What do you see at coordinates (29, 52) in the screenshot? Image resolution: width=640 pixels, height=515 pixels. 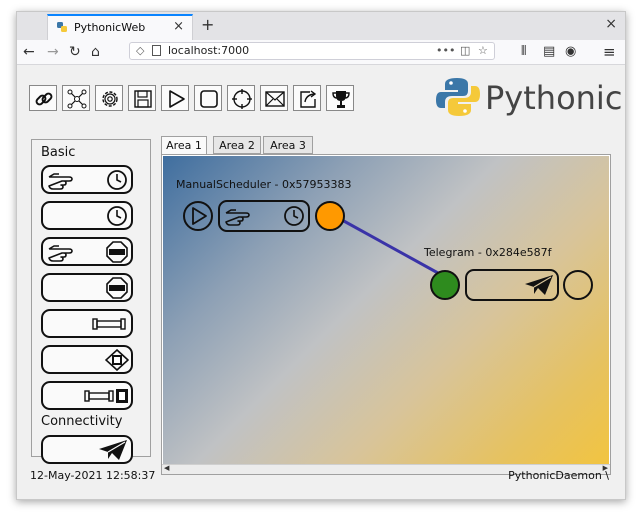 I see `back-button: ←` at bounding box center [29, 52].